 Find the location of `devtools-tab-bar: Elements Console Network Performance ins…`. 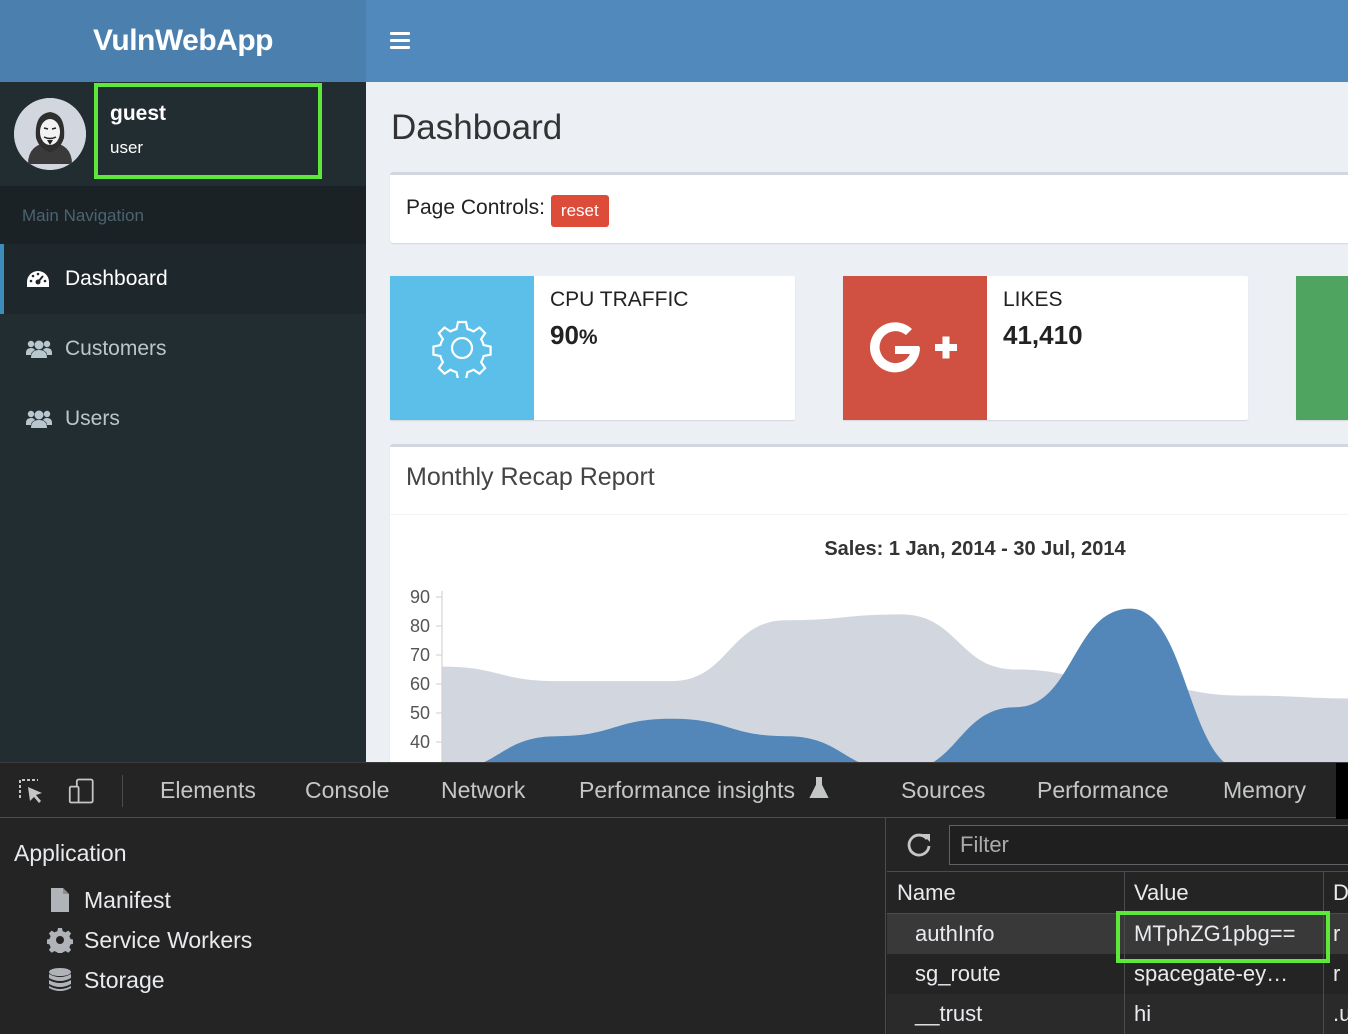

devtools-tab-bar: Elements Console Network Performance ins… is located at coordinates (674, 790).